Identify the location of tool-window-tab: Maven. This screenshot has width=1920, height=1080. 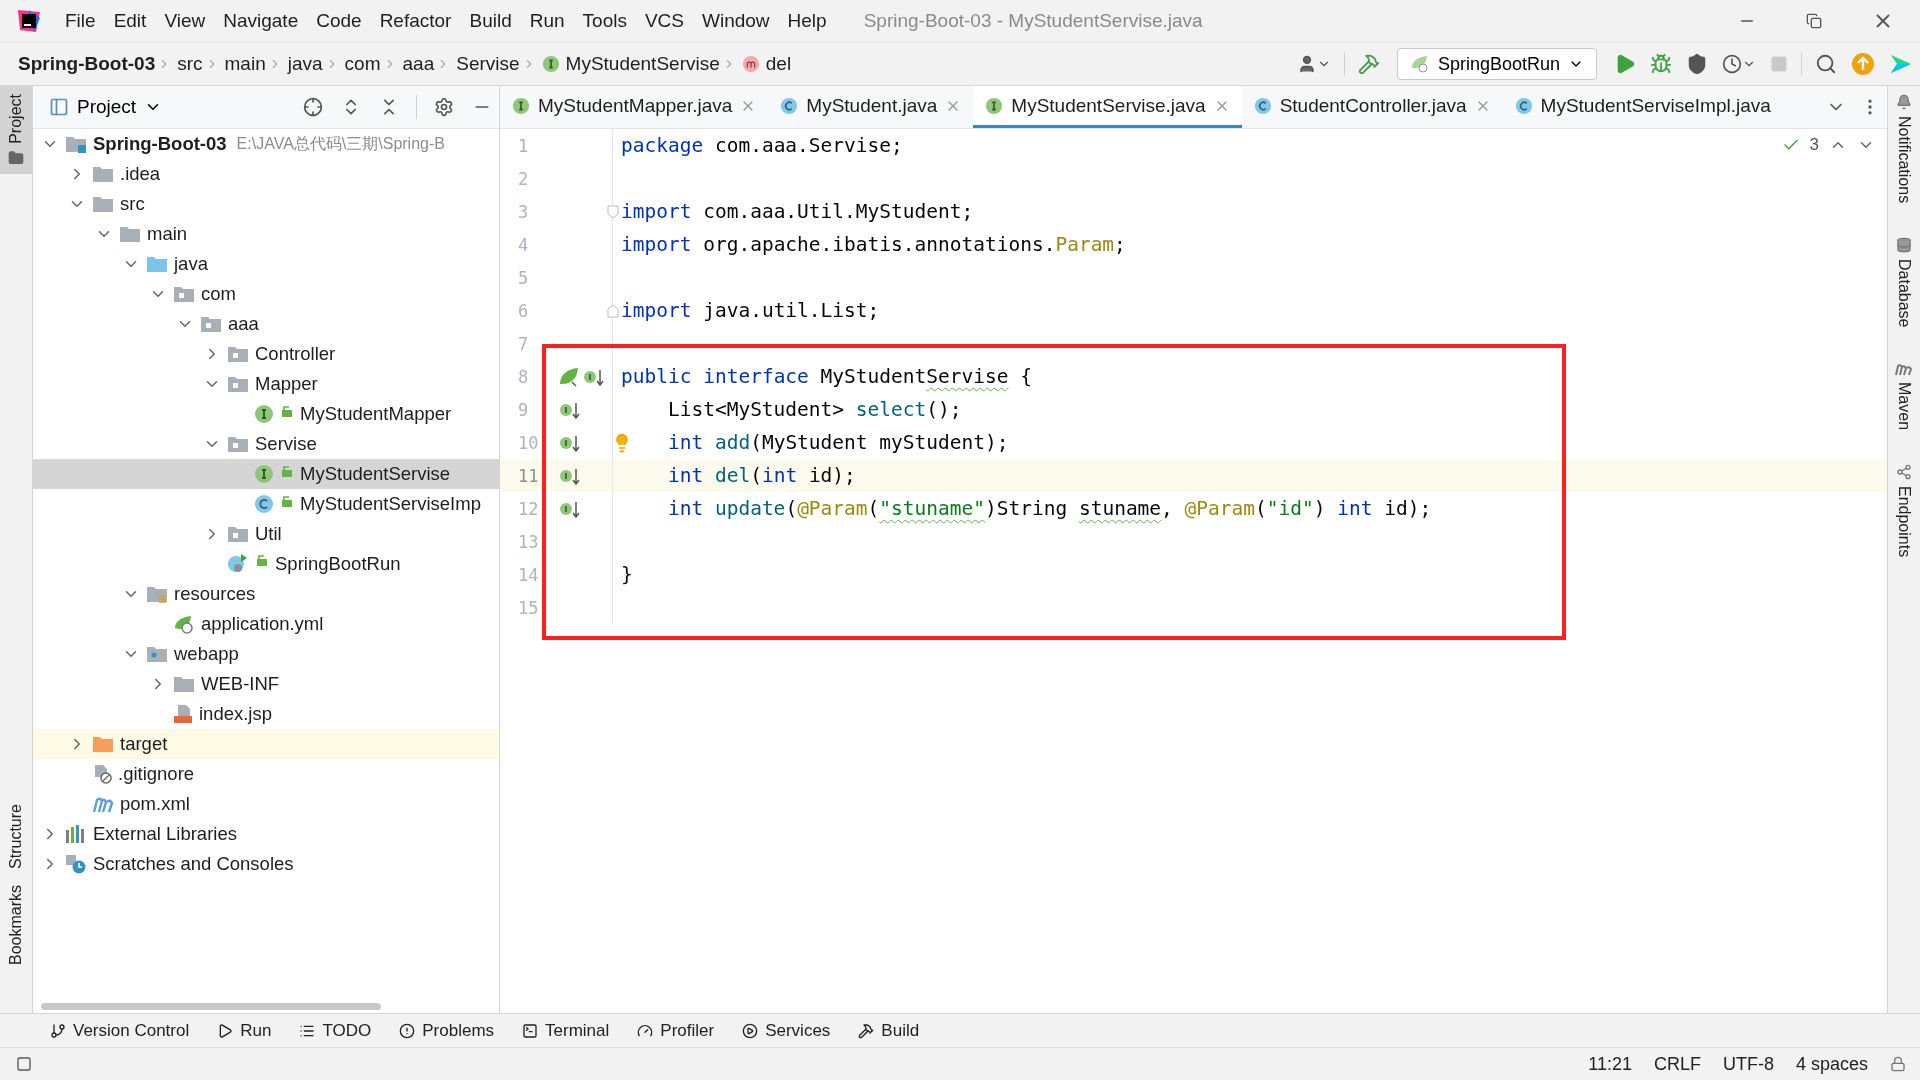
(1904, 395).